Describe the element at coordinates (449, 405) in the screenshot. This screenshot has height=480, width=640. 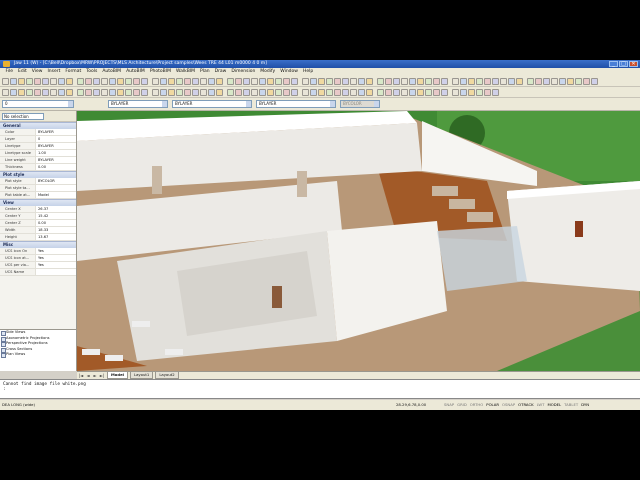
I see `status-toggle-snap: SNAP` at that location.